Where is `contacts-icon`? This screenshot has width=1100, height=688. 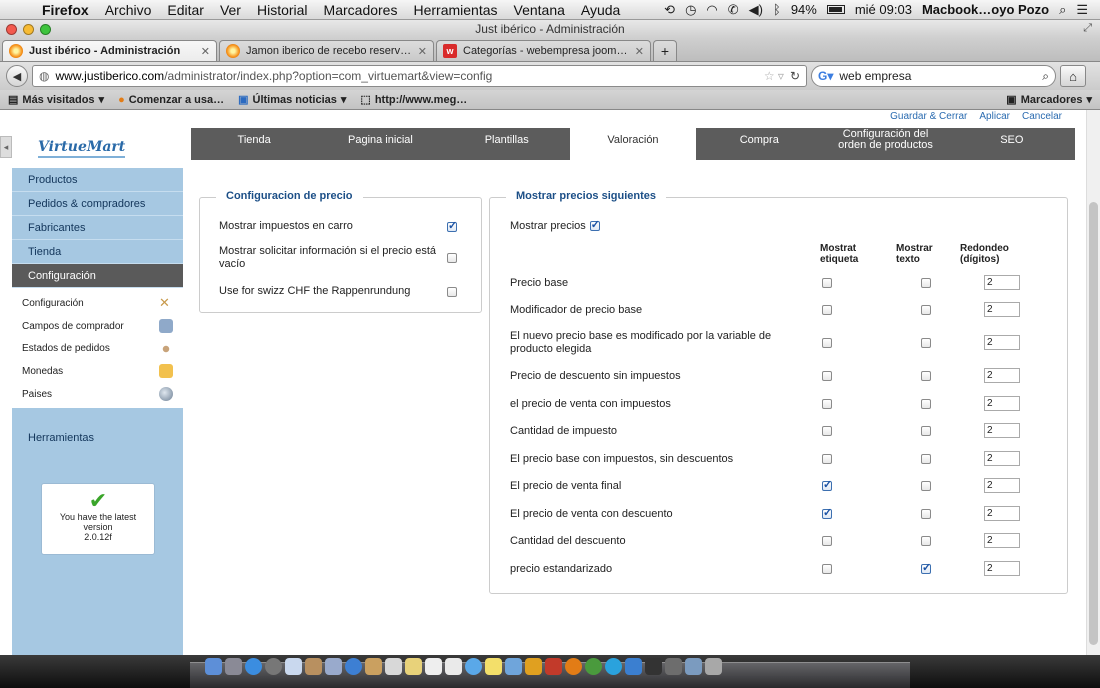 contacts-icon is located at coordinates (313, 666).